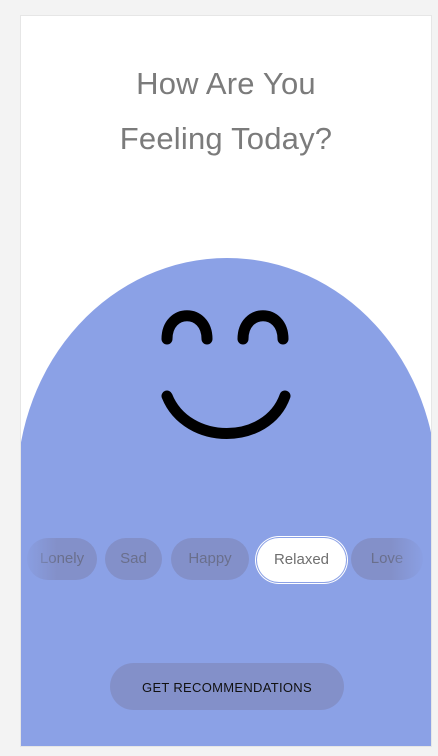 The height and width of the screenshot is (756, 438). Describe the element at coordinates (387, 559) in the screenshot. I see `mood-chip-love: Love` at that location.